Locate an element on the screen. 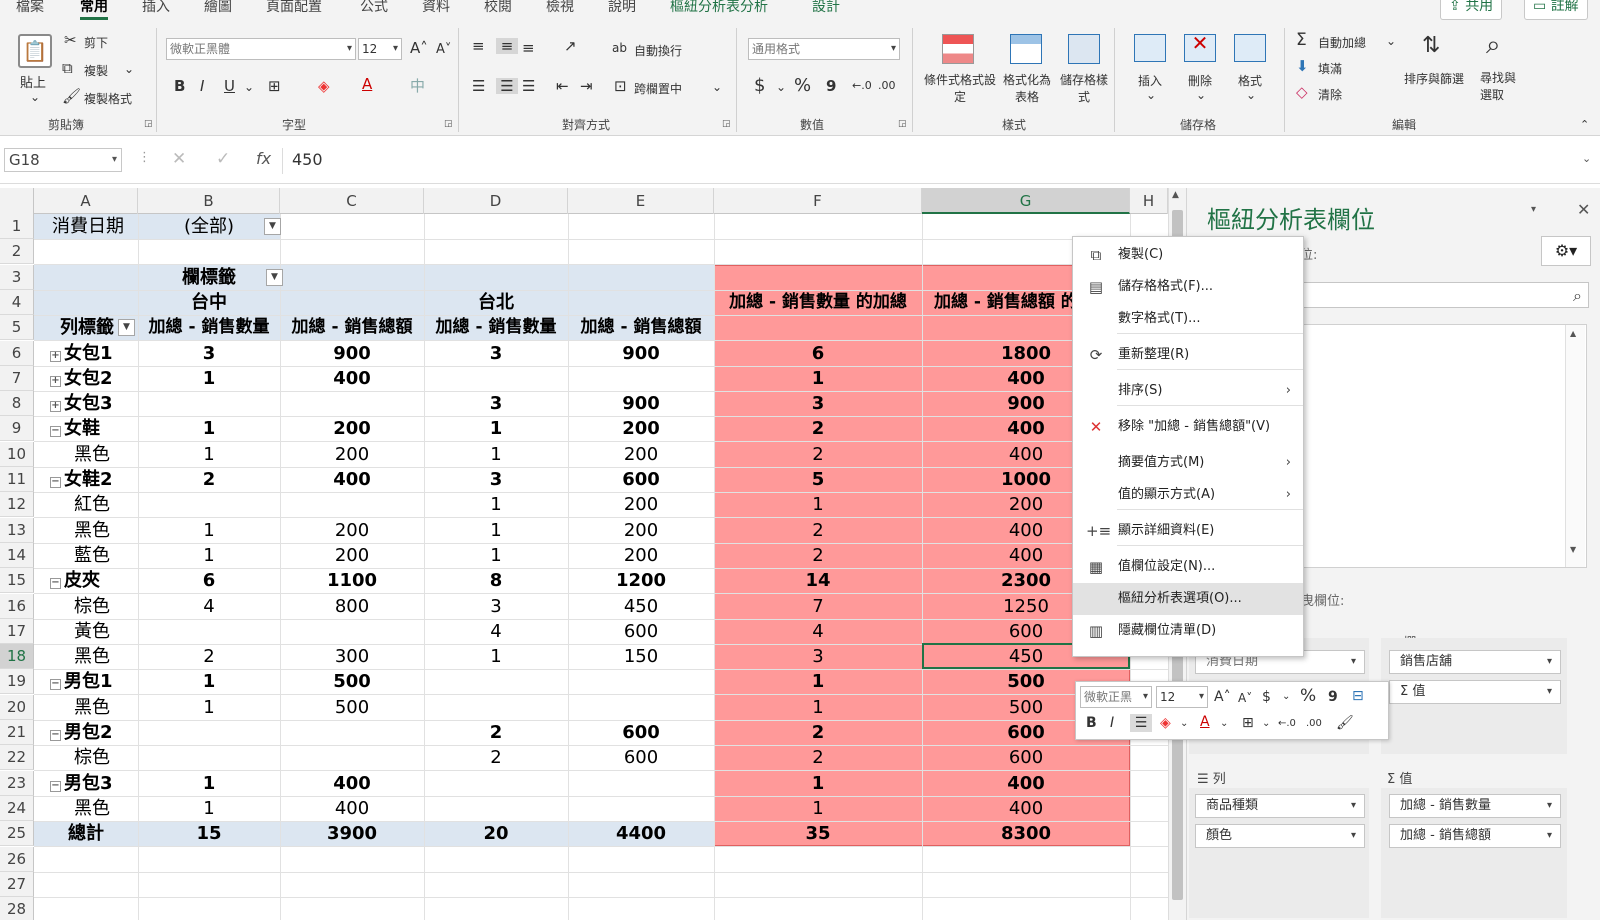 The width and height of the screenshot is (1600, 920). grand-total-e: 4400 is located at coordinates (641, 833).